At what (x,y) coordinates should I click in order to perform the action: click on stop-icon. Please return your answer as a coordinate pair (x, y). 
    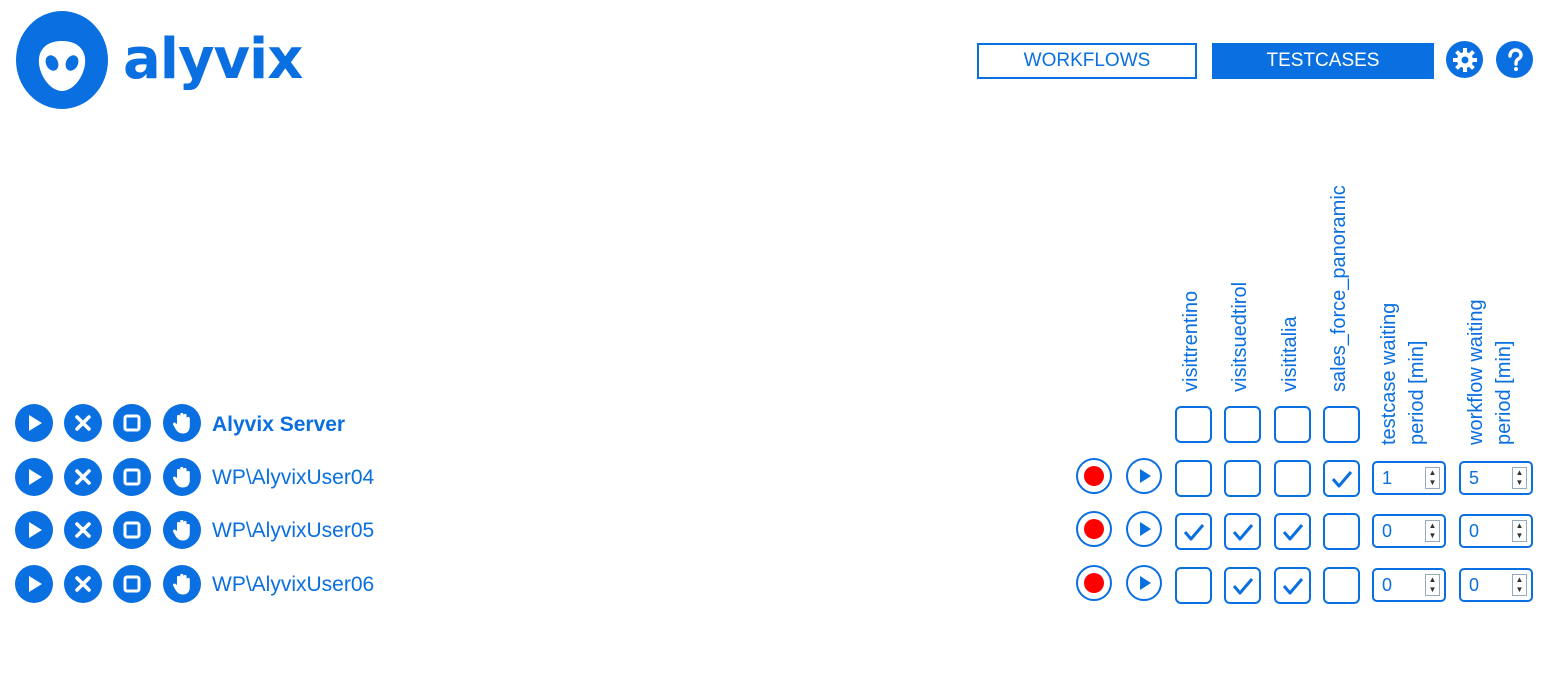
    Looking at the image, I should click on (132, 423).